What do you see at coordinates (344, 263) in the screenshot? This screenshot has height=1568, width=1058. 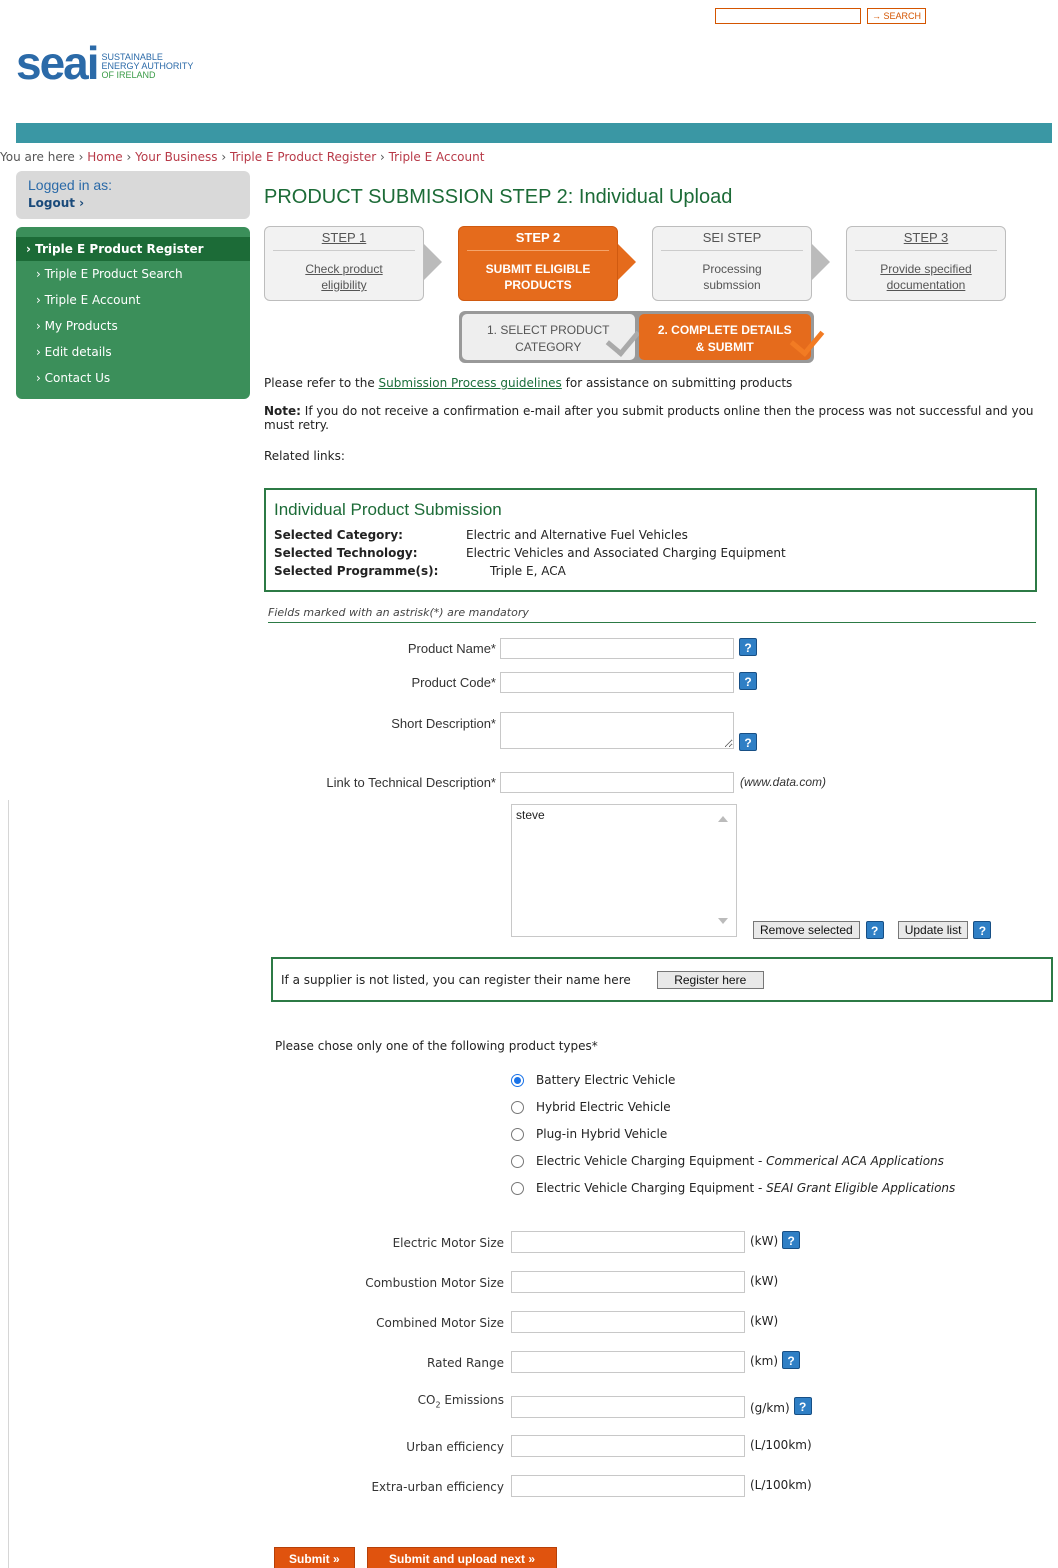 I see `step-1: STEP 1 Check product eligibility` at bounding box center [344, 263].